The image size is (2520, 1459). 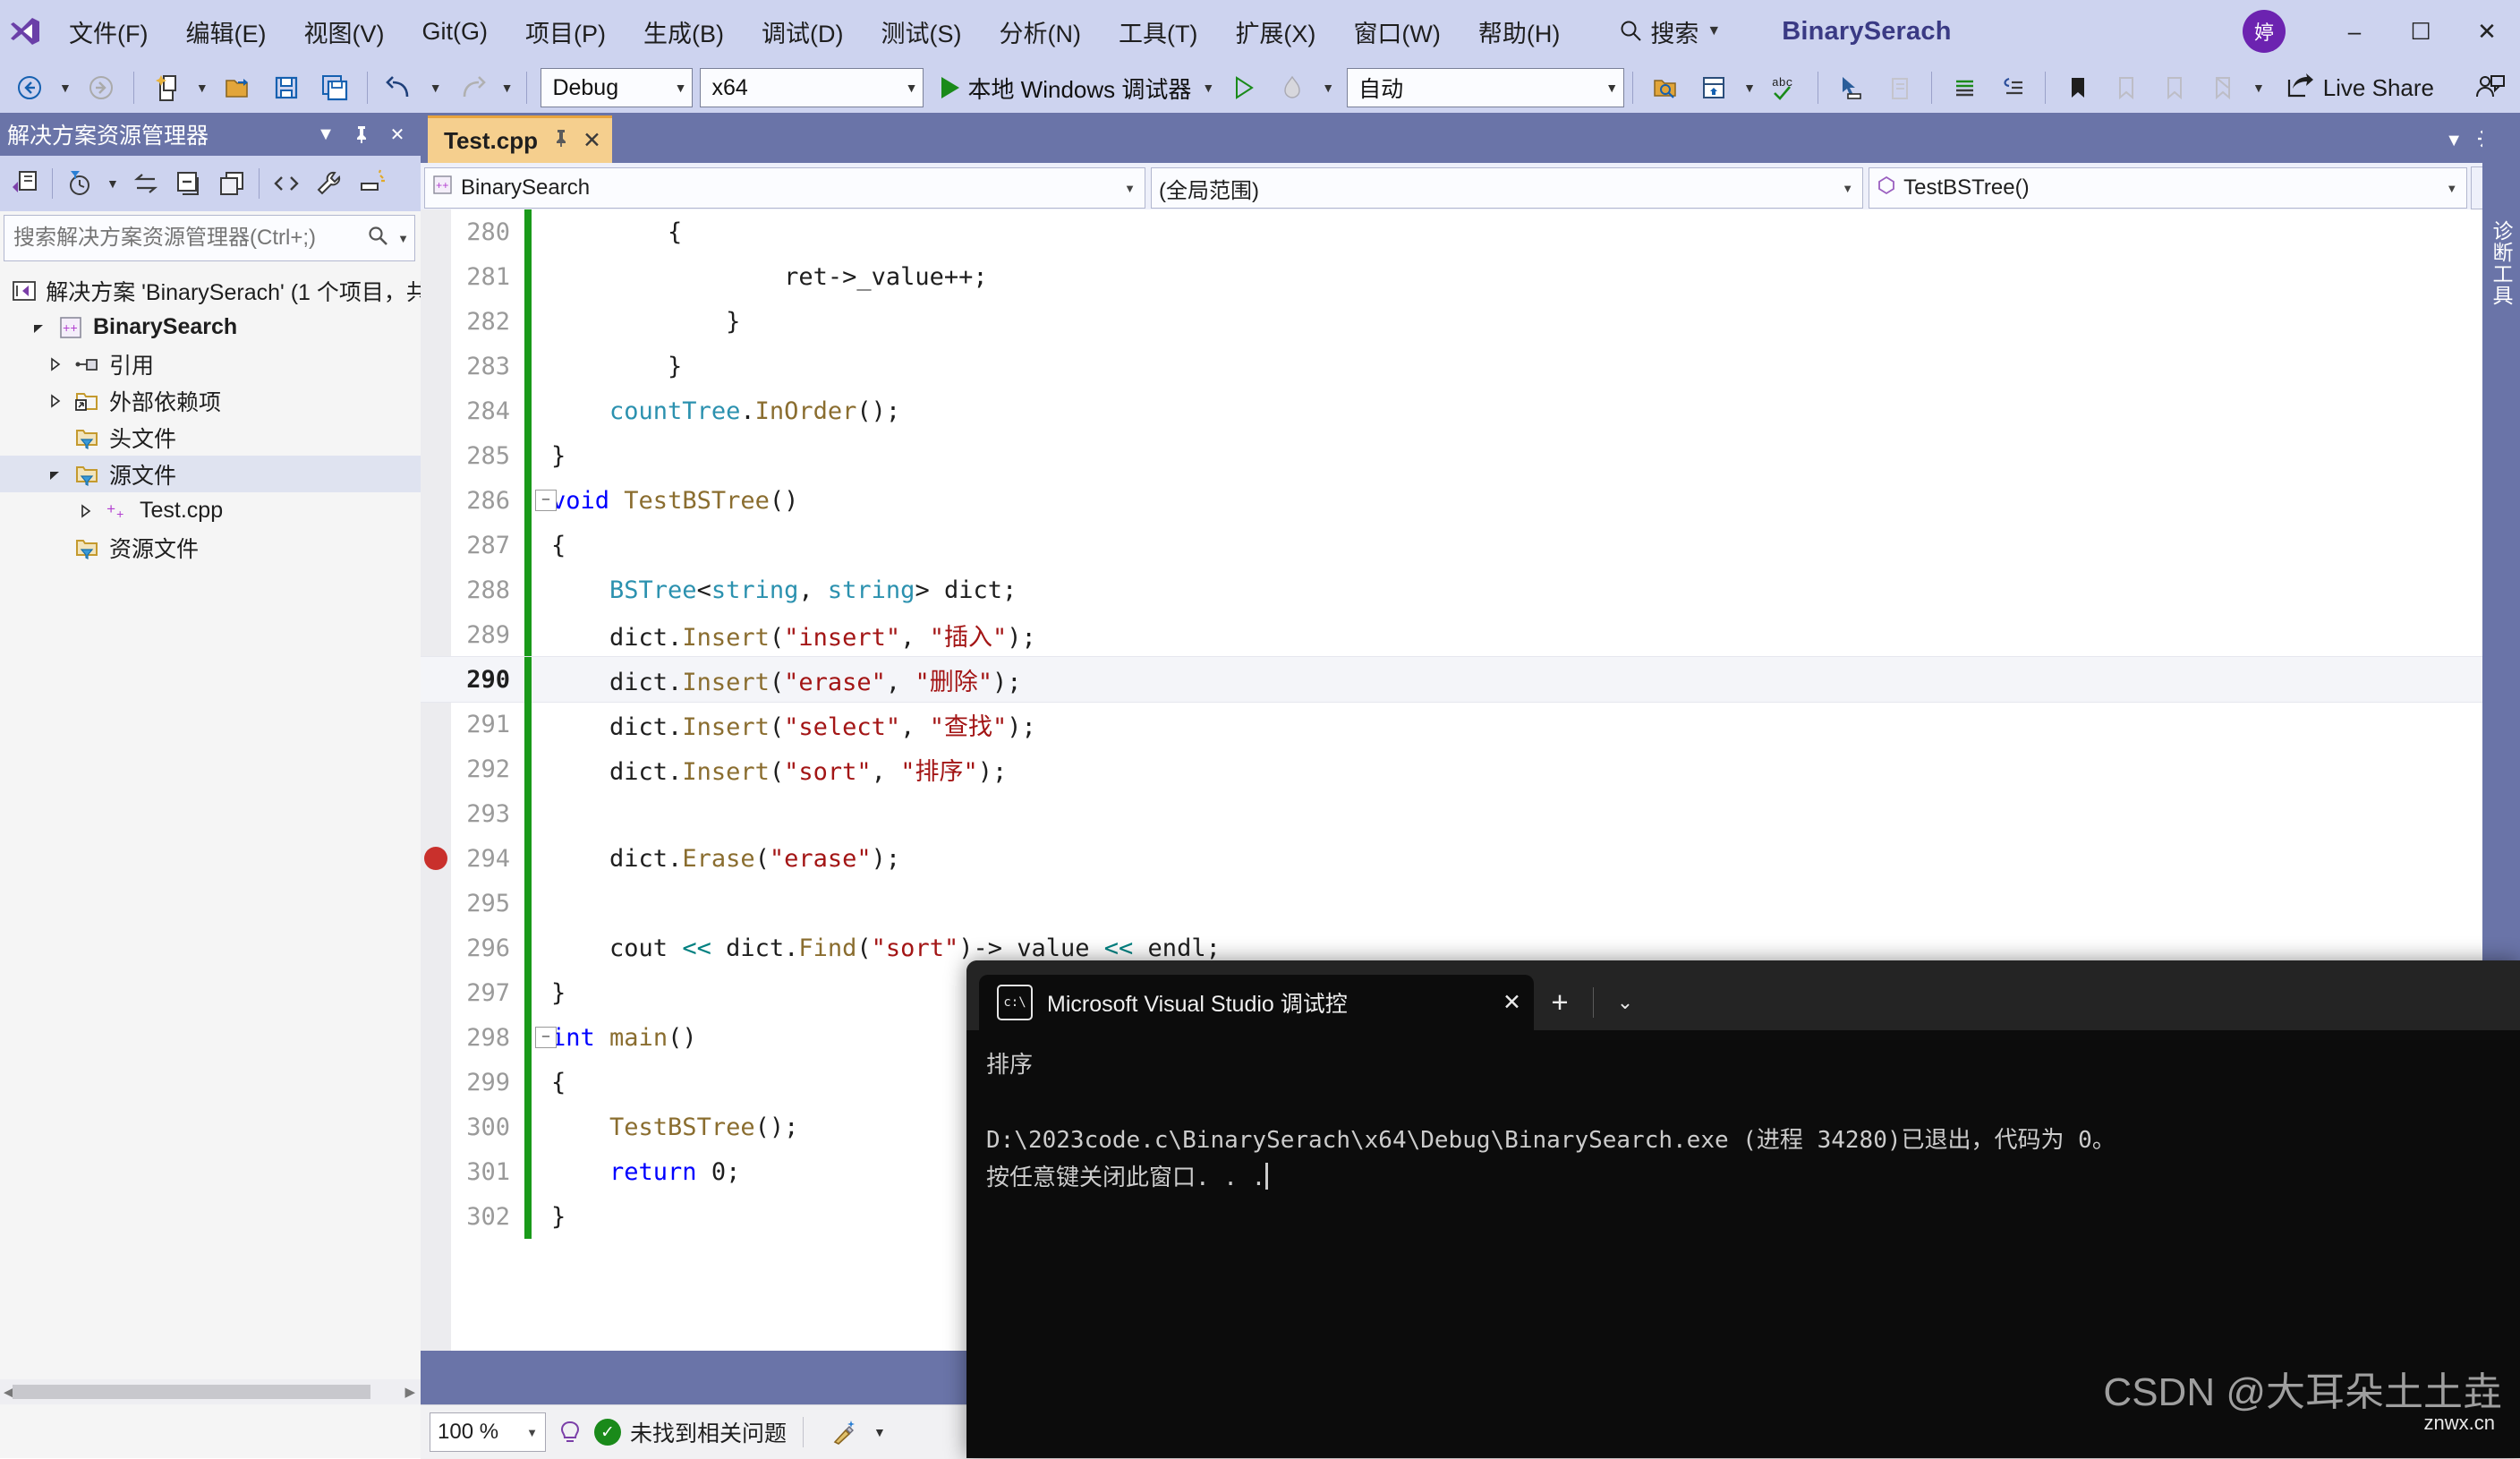 I want to click on new-terminal-tab-button: +, so click(x=1560, y=1003).